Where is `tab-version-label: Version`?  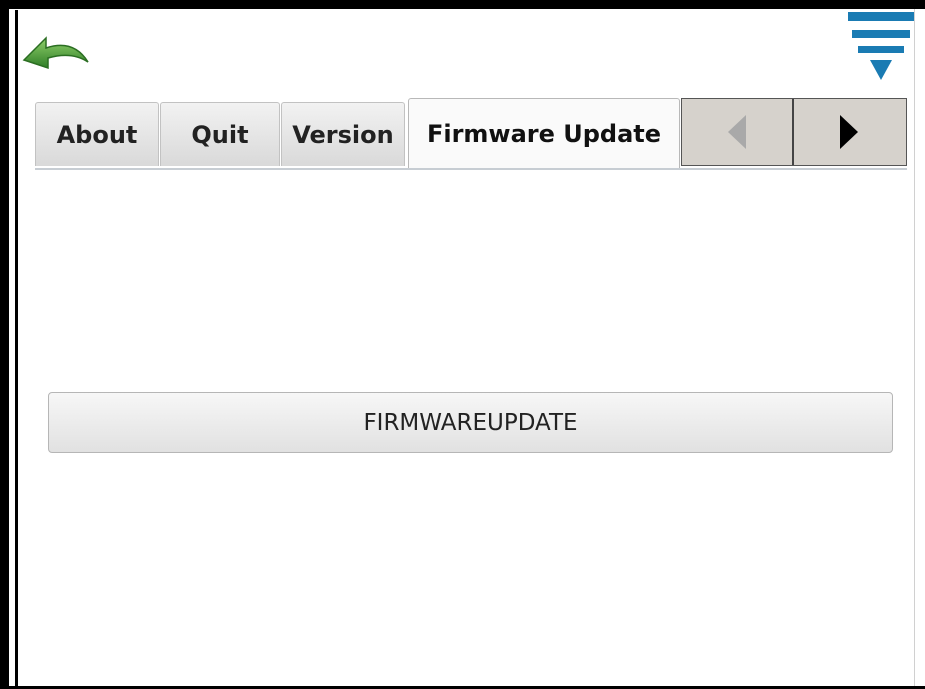 tab-version-label: Version is located at coordinates (343, 134).